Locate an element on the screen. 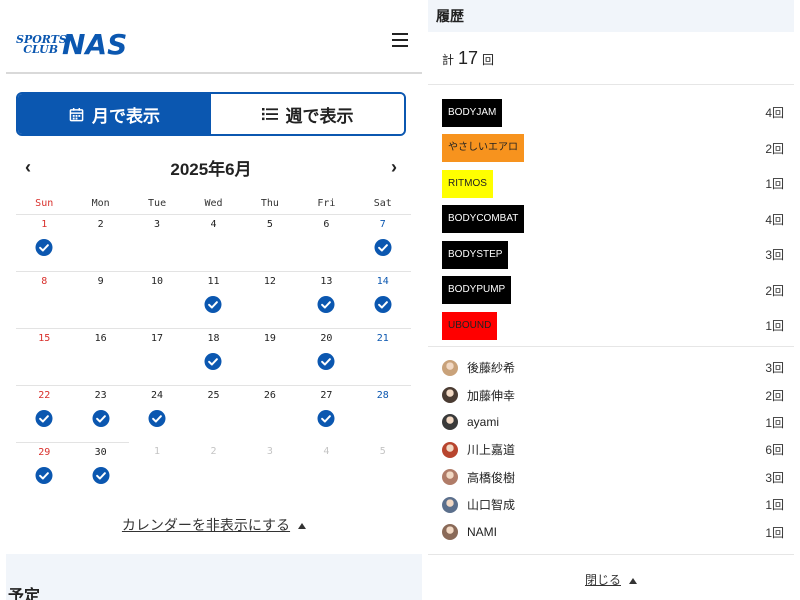  instructor-row: NAMI 1回 is located at coordinates (613, 531).